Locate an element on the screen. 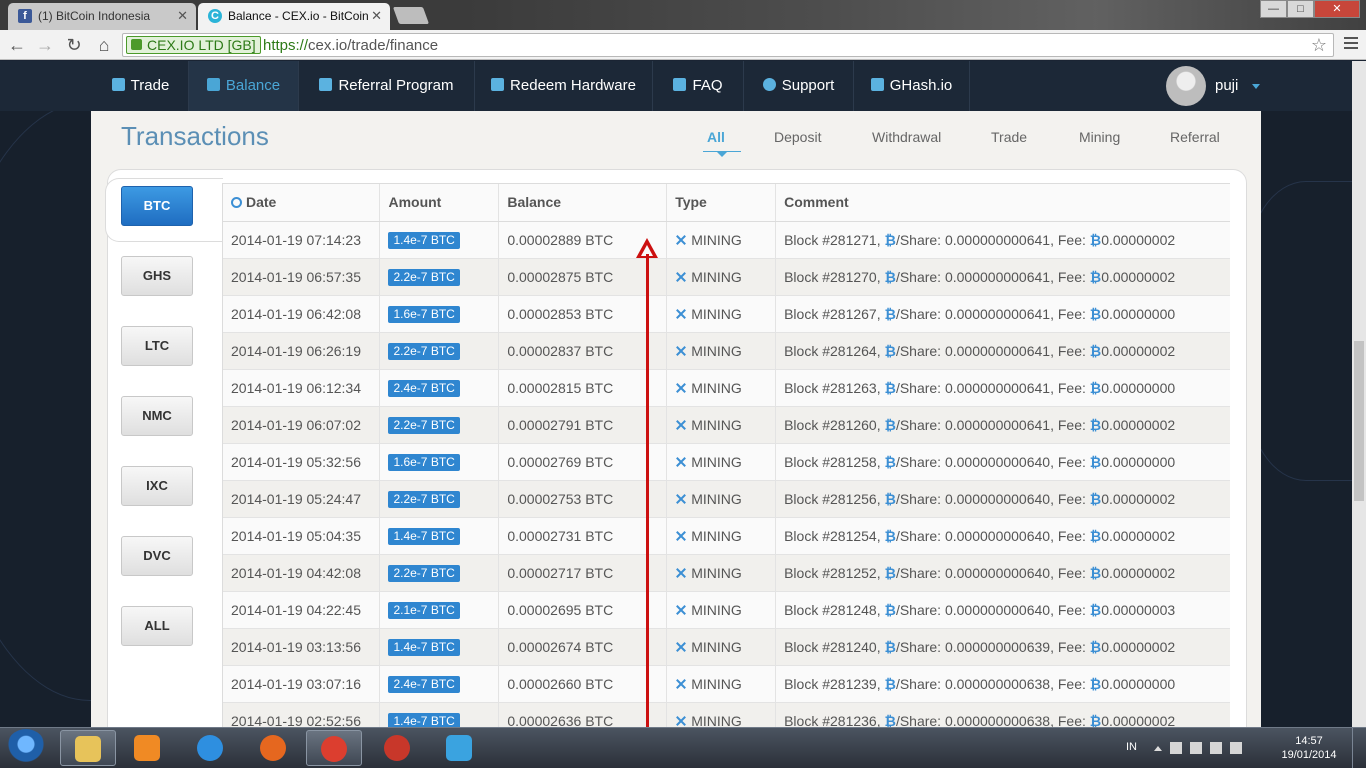  currency-button-nmc: NMC is located at coordinates (157, 416).